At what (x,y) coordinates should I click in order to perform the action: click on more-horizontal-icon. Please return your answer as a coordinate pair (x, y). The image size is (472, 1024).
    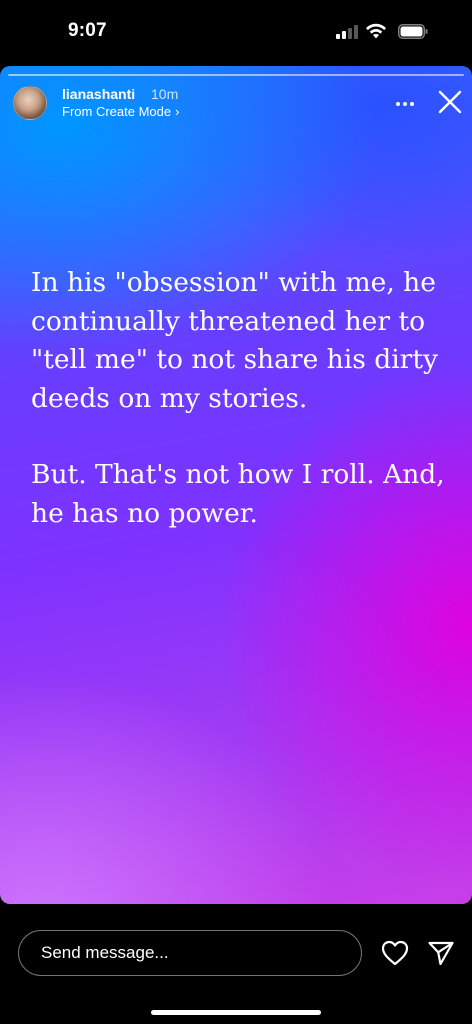
    Looking at the image, I should click on (405, 104).